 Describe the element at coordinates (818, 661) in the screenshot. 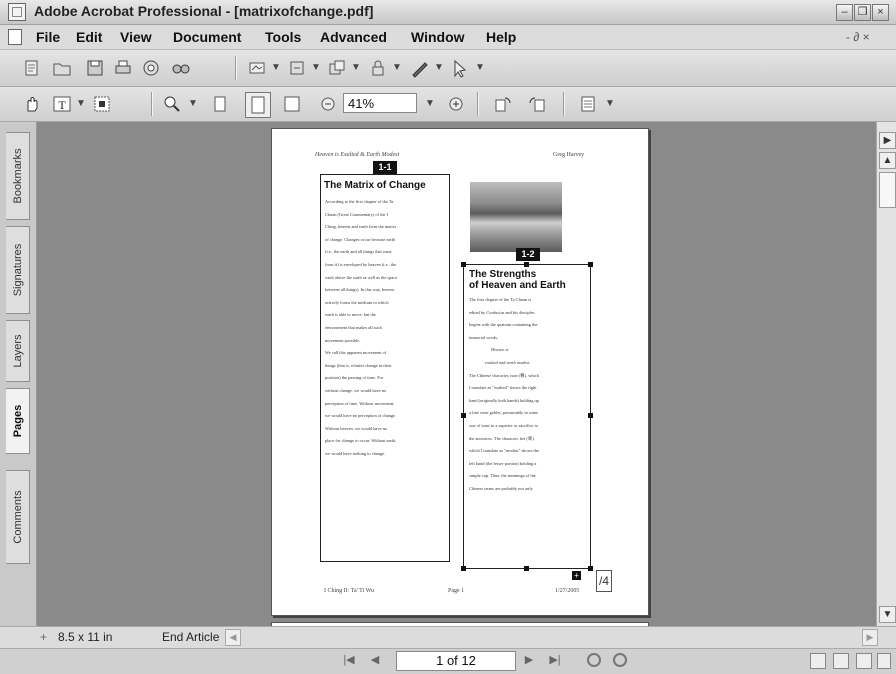

I see `single-page-view-icon` at that location.